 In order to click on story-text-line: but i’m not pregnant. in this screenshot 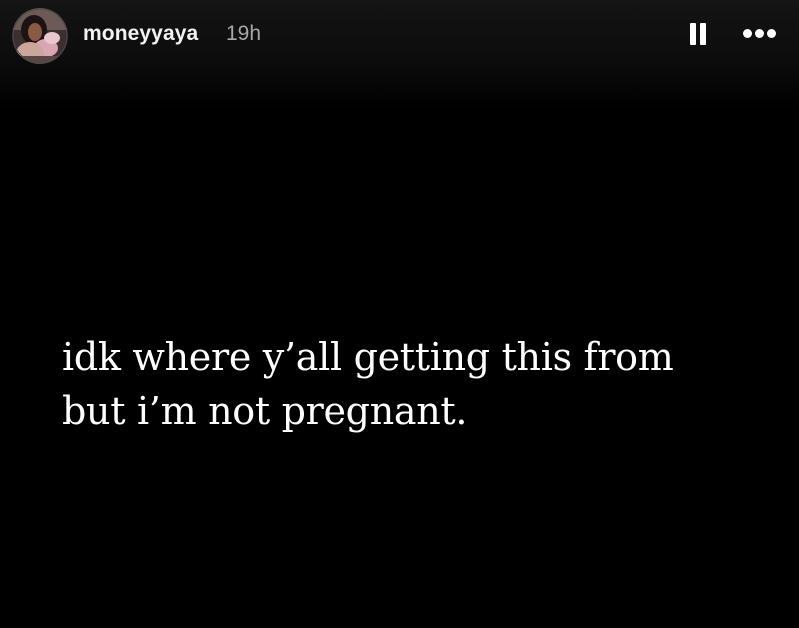, I will do `click(265, 411)`.